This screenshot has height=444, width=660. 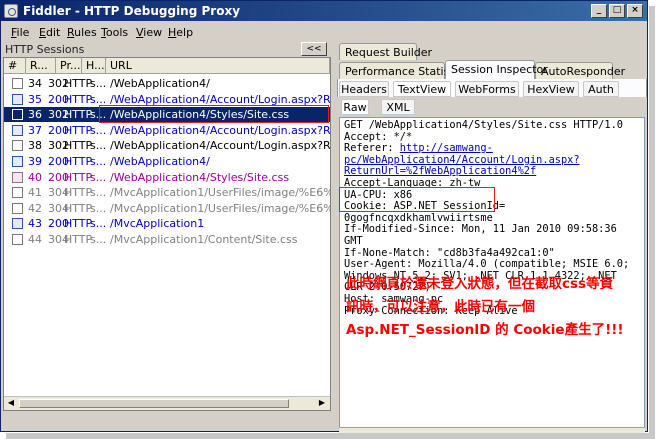 What do you see at coordinates (35, 177) in the screenshot?
I see `row-number: 40` at bounding box center [35, 177].